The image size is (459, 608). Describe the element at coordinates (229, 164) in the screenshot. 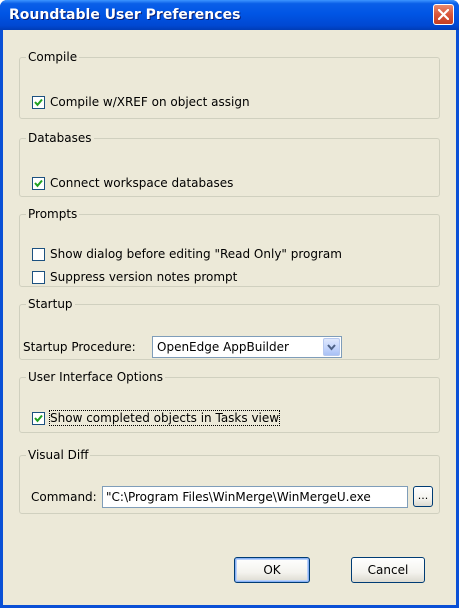

I see `databases-group: Databases Connect workspace databases` at that location.